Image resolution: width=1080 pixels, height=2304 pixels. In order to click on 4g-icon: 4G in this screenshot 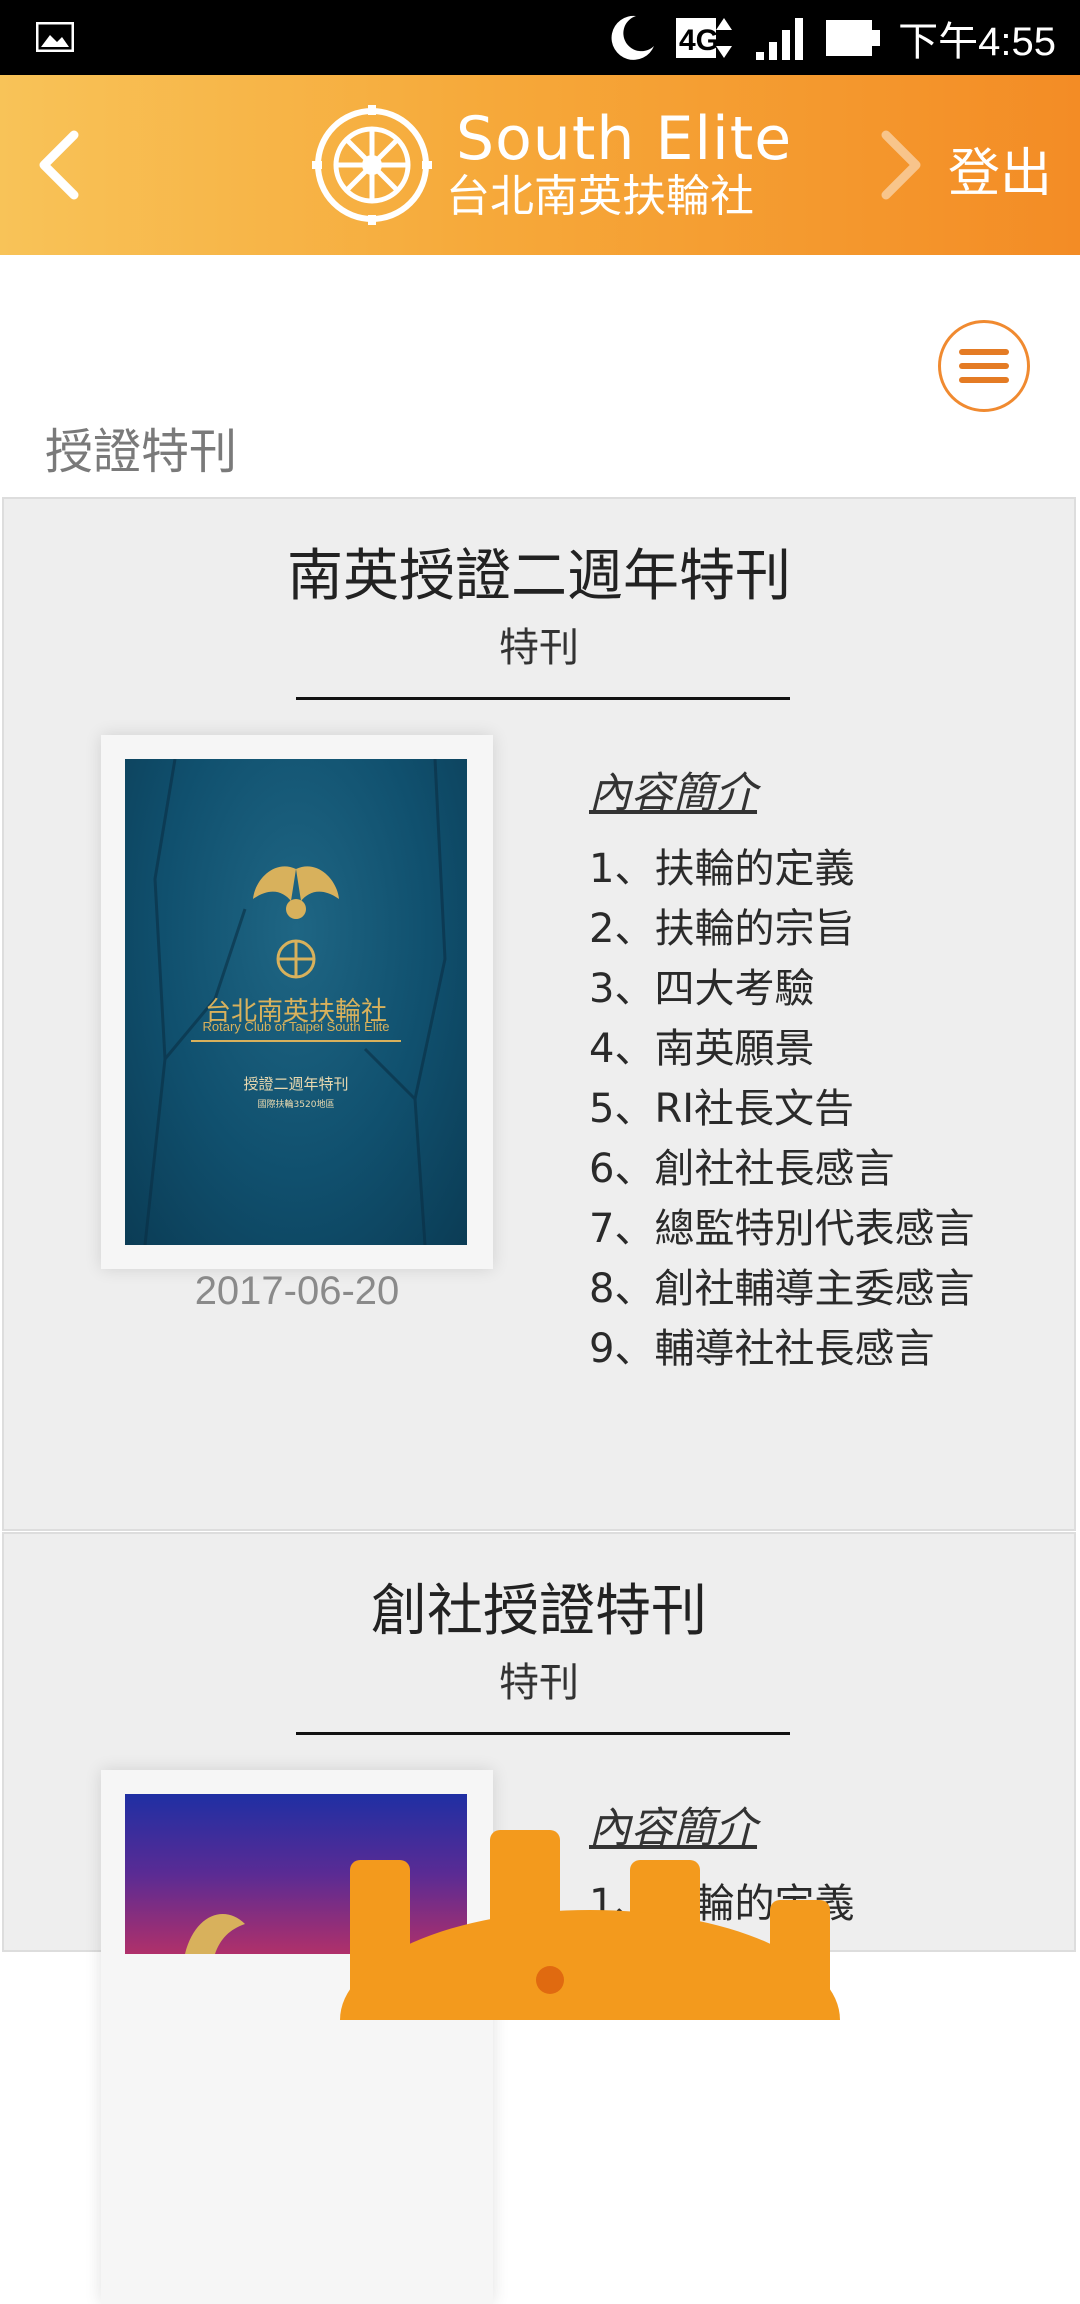, I will do `click(706, 38)`.